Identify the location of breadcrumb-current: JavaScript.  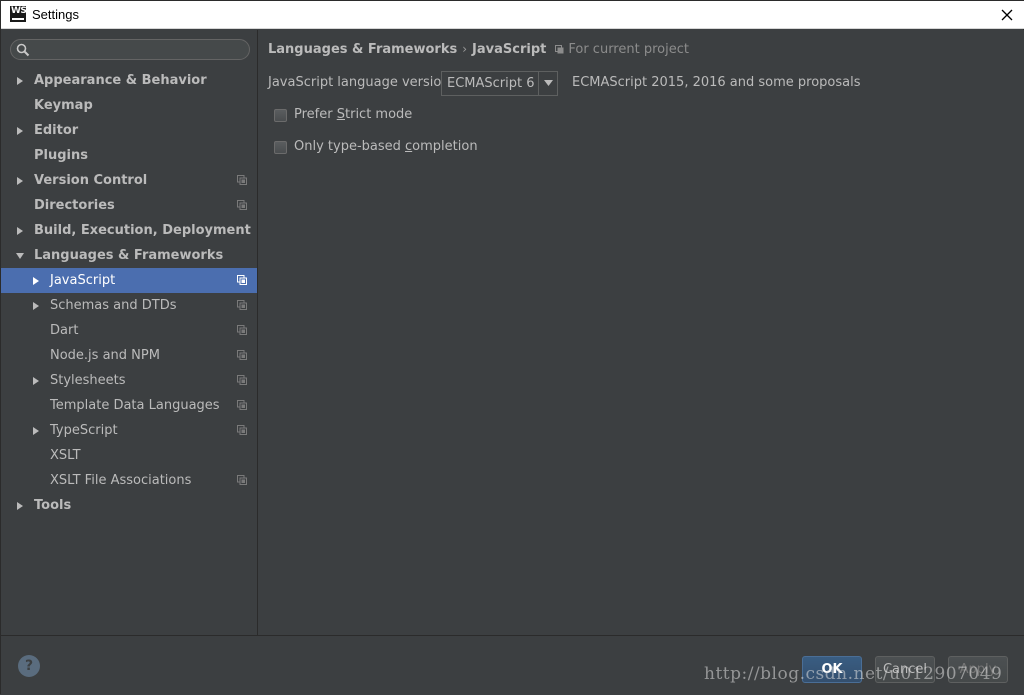
(509, 49).